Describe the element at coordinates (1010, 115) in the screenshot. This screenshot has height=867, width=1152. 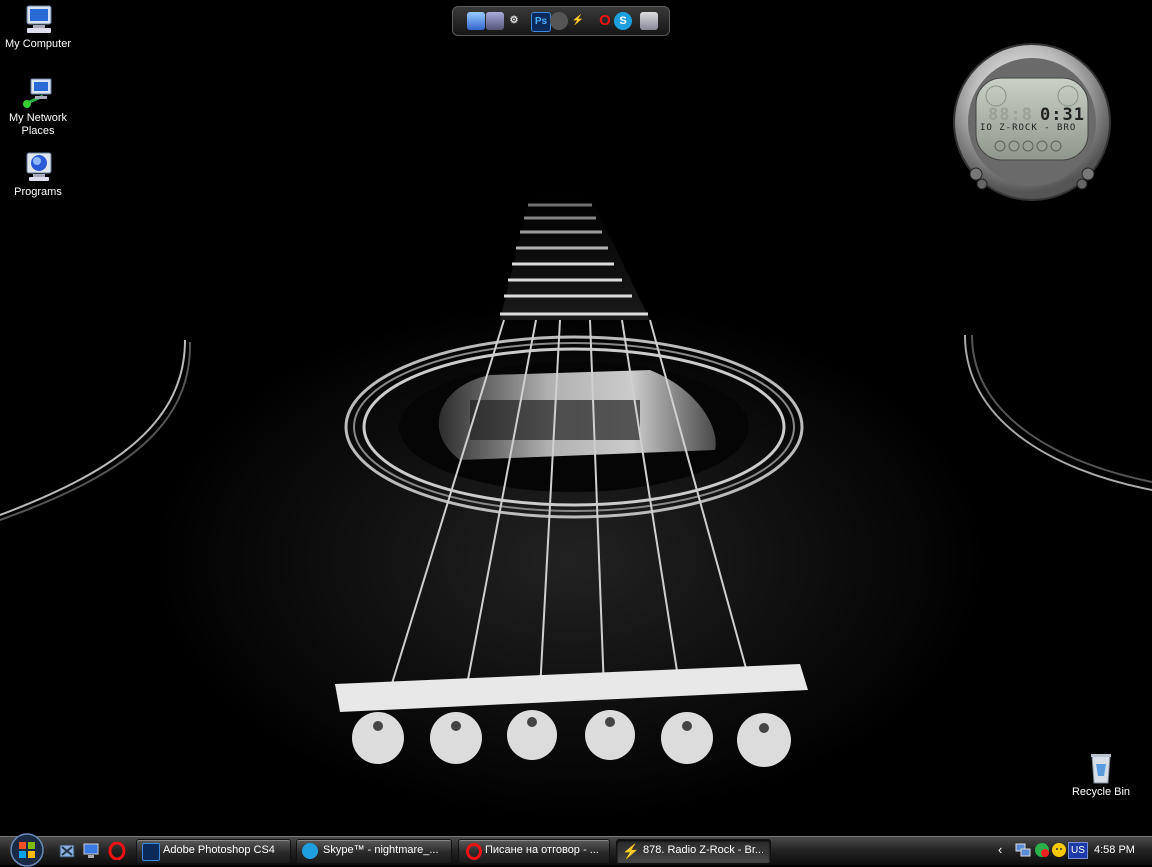
I see `player-time-ghost: 88:8` at that location.